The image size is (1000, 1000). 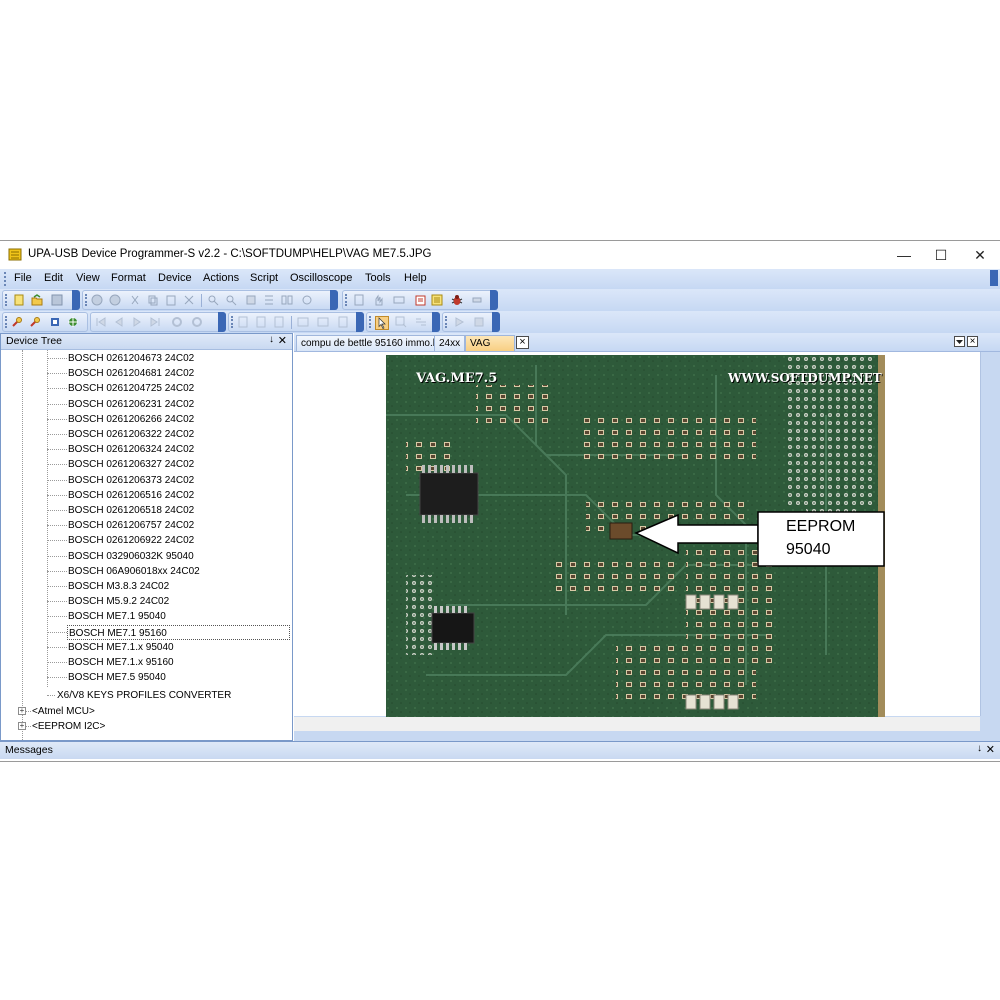 I want to click on tab-vag-me7: VAG ME7, so click(x=490, y=349).